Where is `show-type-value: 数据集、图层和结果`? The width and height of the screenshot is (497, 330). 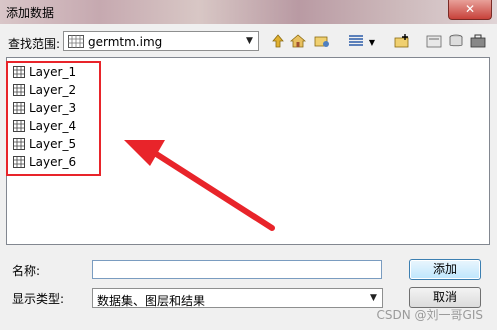 show-type-value: 数据集、图层和结果 is located at coordinates (151, 301).